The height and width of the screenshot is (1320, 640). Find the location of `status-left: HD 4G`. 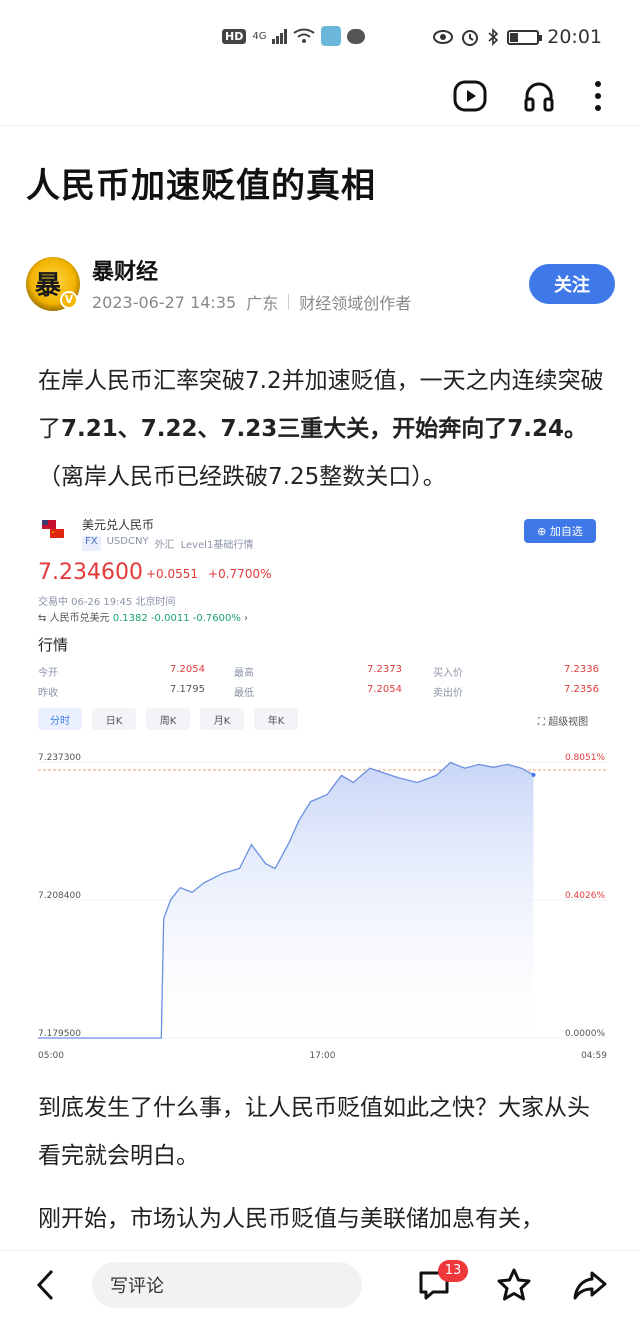

status-left: HD 4G is located at coordinates (294, 36).